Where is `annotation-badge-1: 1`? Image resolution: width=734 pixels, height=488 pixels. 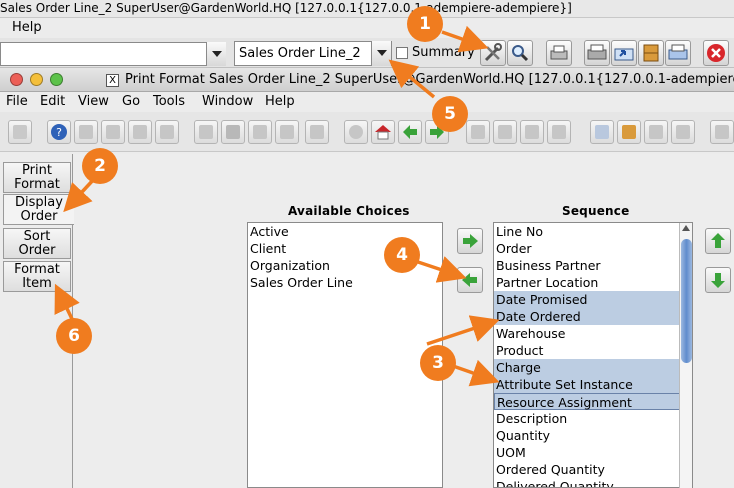 annotation-badge-1: 1 is located at coordinates (425, 24).